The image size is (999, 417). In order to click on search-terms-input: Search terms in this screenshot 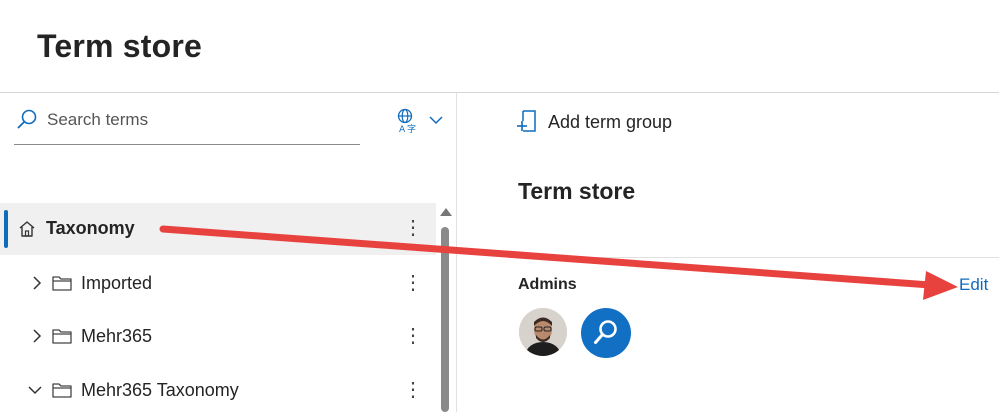, I will do `click(187, 125)`.